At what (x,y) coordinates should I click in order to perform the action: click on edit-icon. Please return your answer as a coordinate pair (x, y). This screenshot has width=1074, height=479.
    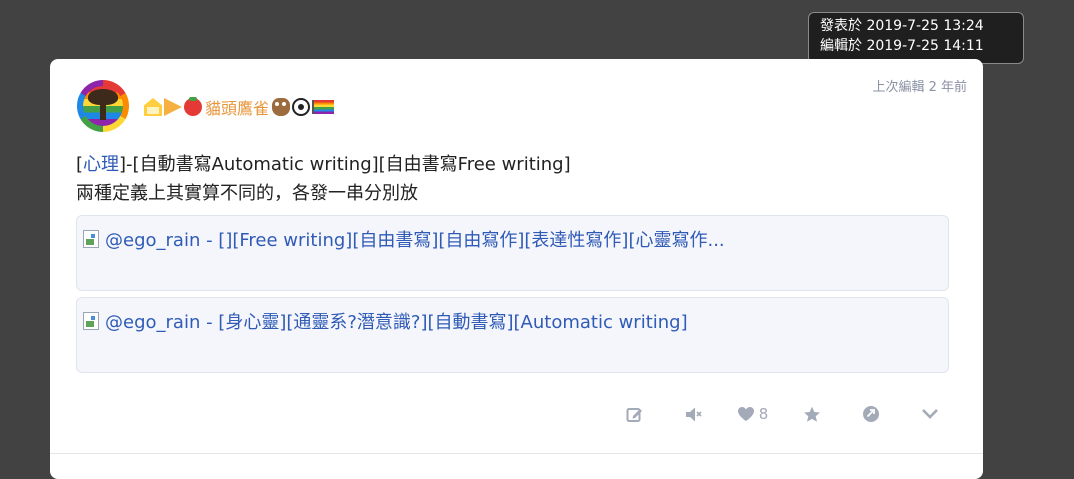
    Looking at the image, I should click on (634, 414).